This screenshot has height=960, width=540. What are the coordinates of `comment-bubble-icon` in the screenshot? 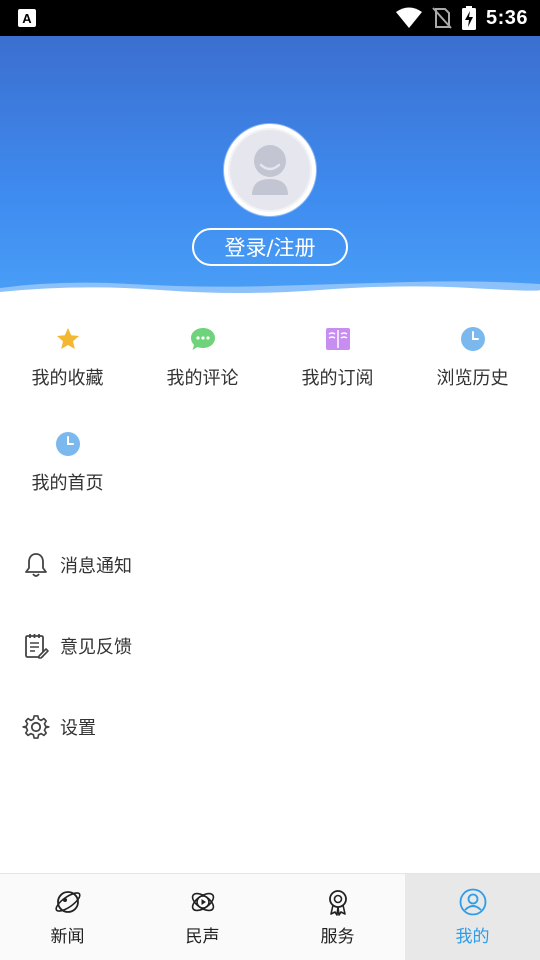 It's located at (202, 339).